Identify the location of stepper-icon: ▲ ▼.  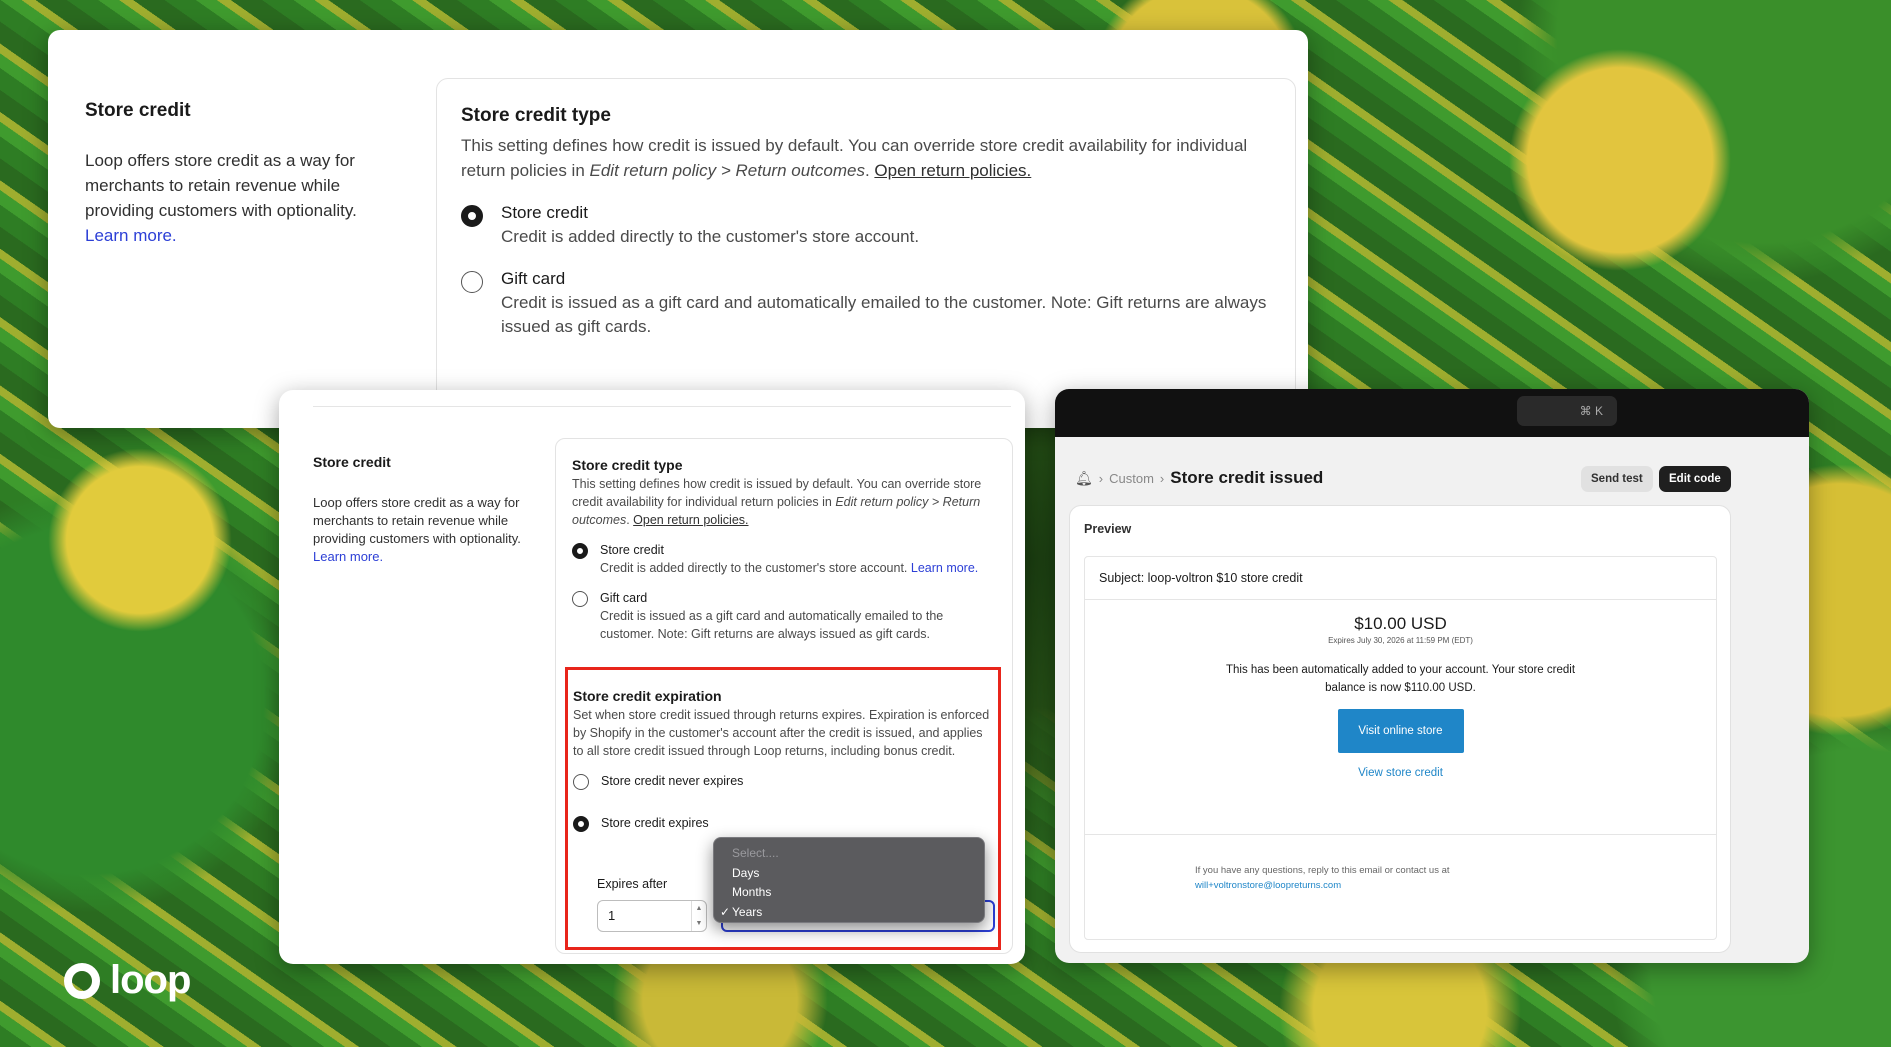
(698, 916).